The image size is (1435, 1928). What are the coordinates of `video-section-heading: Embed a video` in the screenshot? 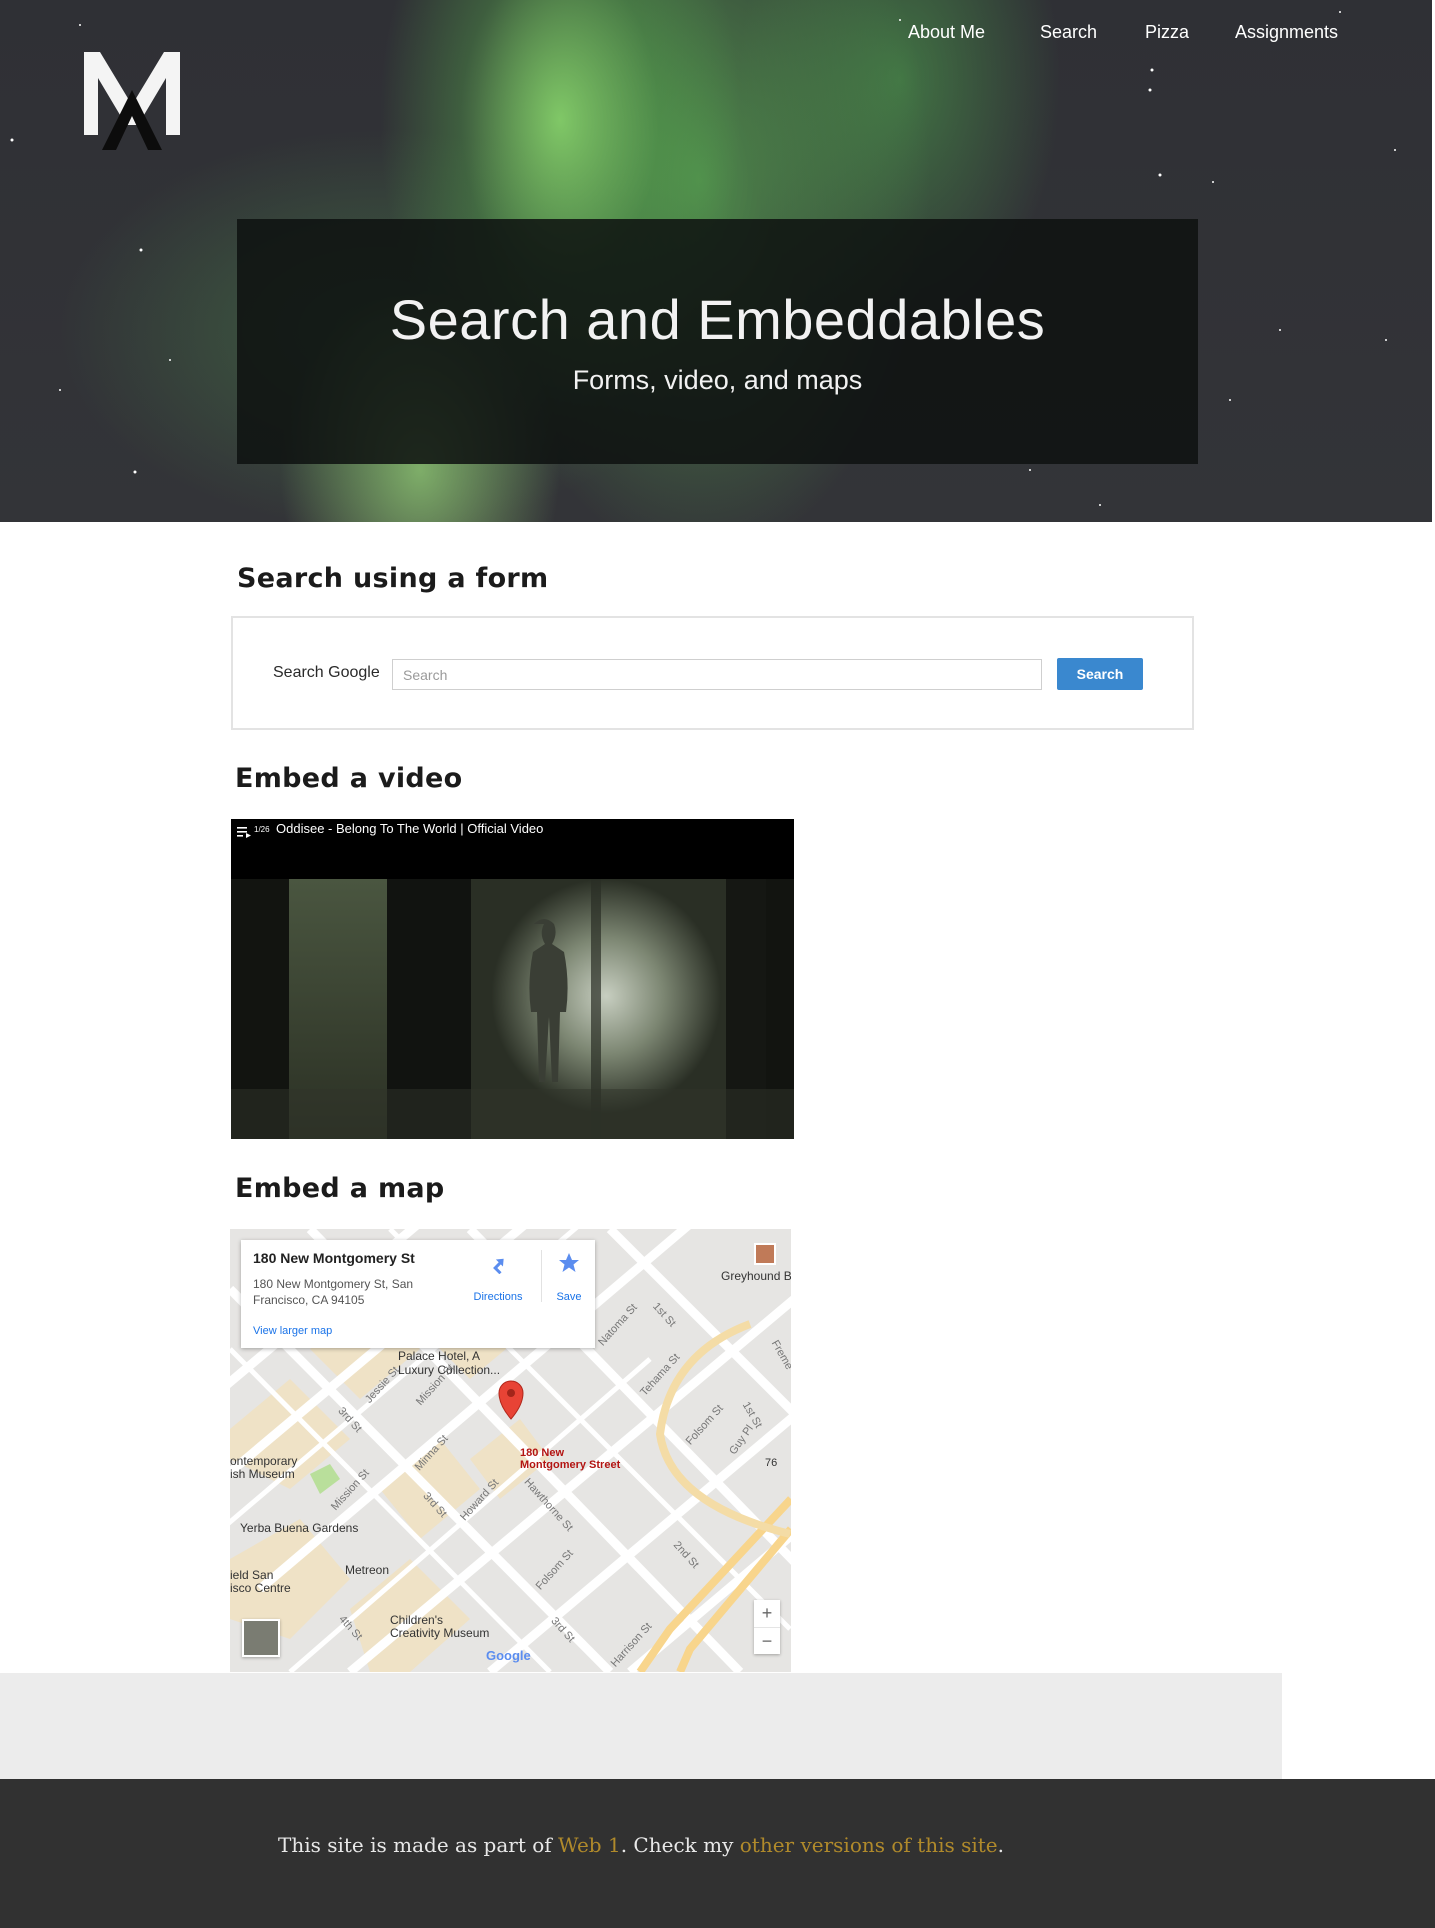 It's located at (349, 778).